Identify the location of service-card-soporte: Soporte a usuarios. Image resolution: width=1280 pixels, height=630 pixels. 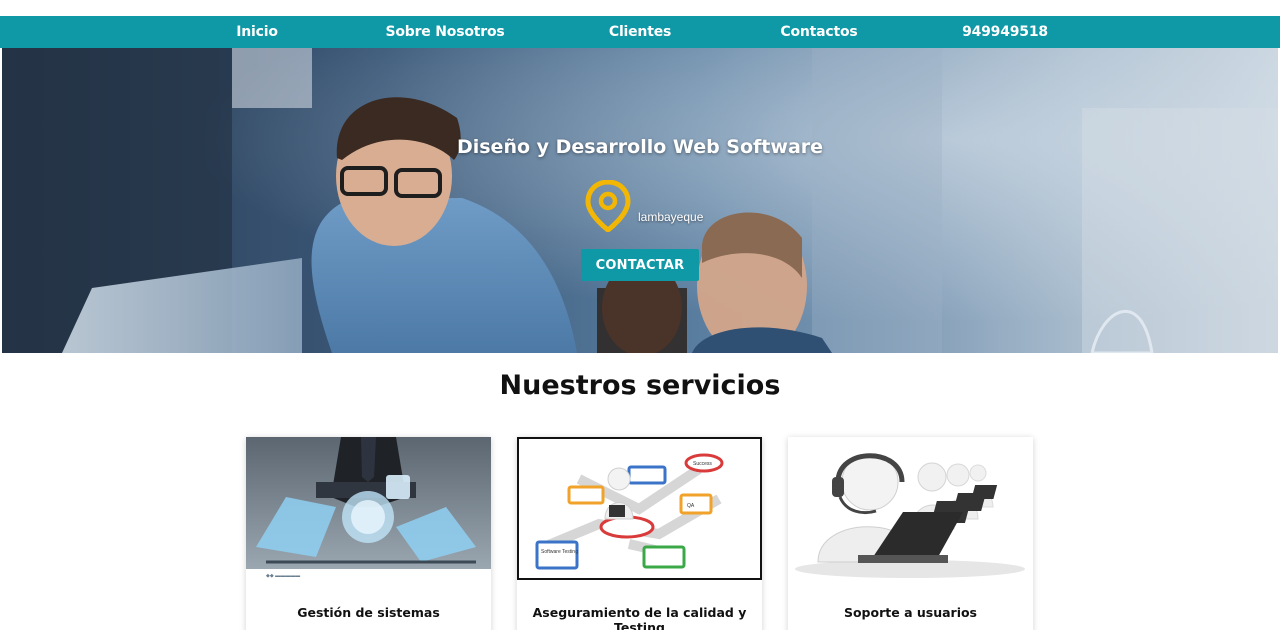
(910, 533).